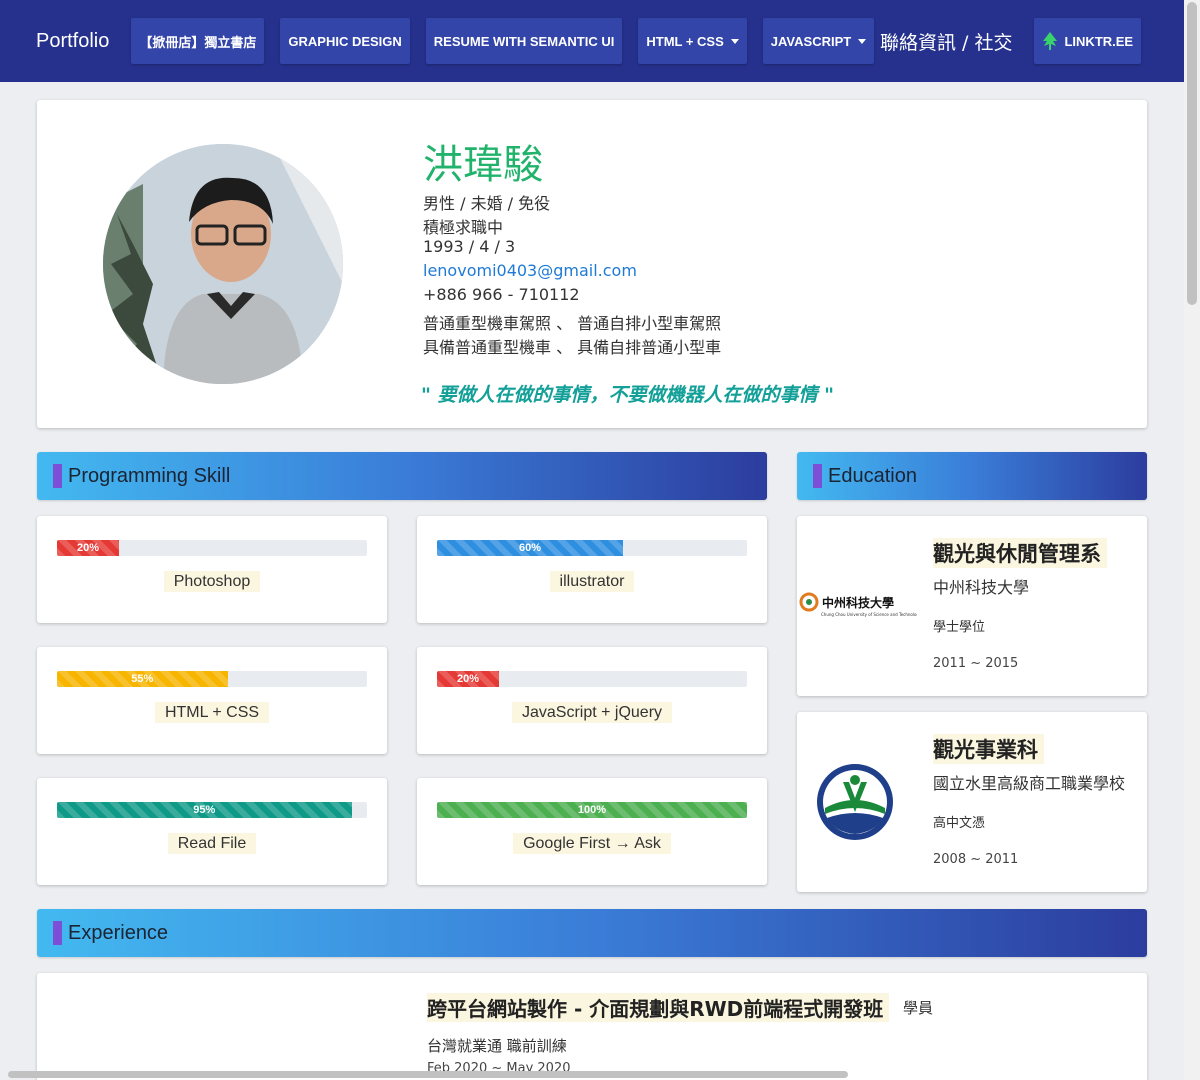 The width and height of the screenshot is (1200, 1080). What do you see at coordinates (428, 1074) in the screenshot?
I see `horizontal-scrollbar` at bounding box center [428, 1074].